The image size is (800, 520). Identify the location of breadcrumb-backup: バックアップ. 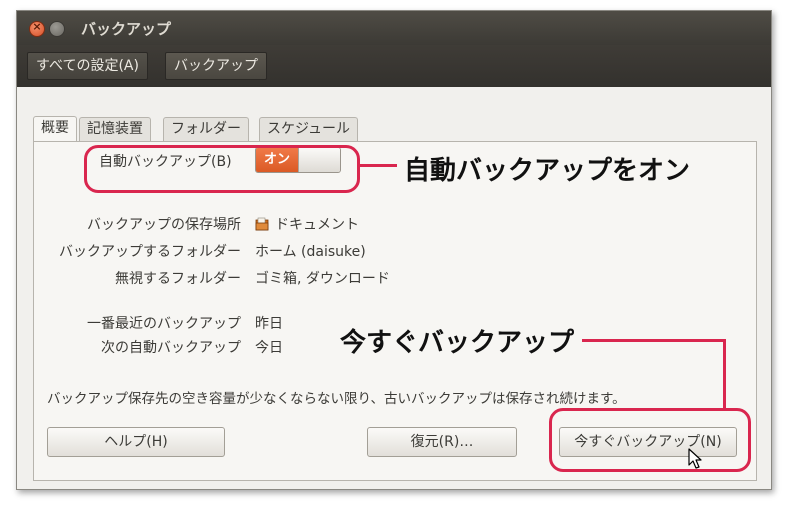
(216, 66).